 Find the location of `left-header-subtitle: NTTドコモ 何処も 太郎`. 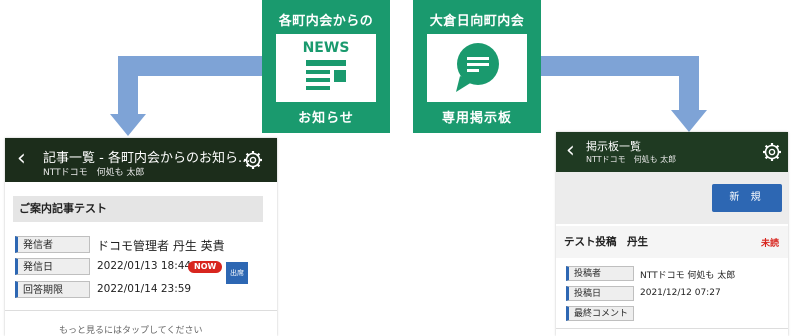

left-header-subtitle: NTTドコモ 何処も 太郎 is located at coordinates (94, 173).